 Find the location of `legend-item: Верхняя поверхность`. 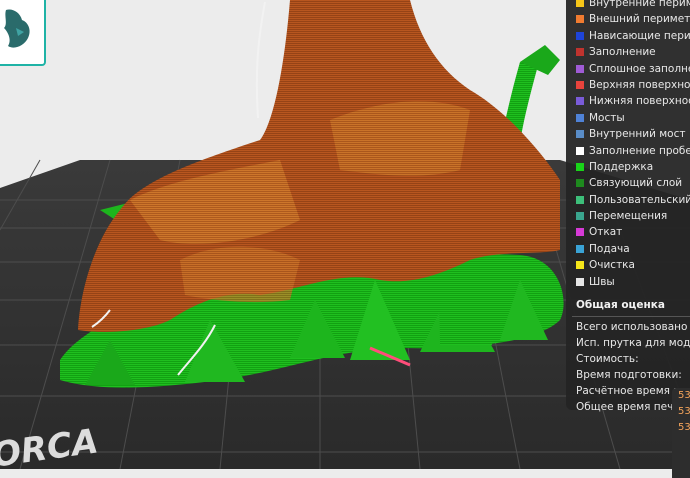

legend-item: Верхняя поверхность is located at coordinates (628, 85).